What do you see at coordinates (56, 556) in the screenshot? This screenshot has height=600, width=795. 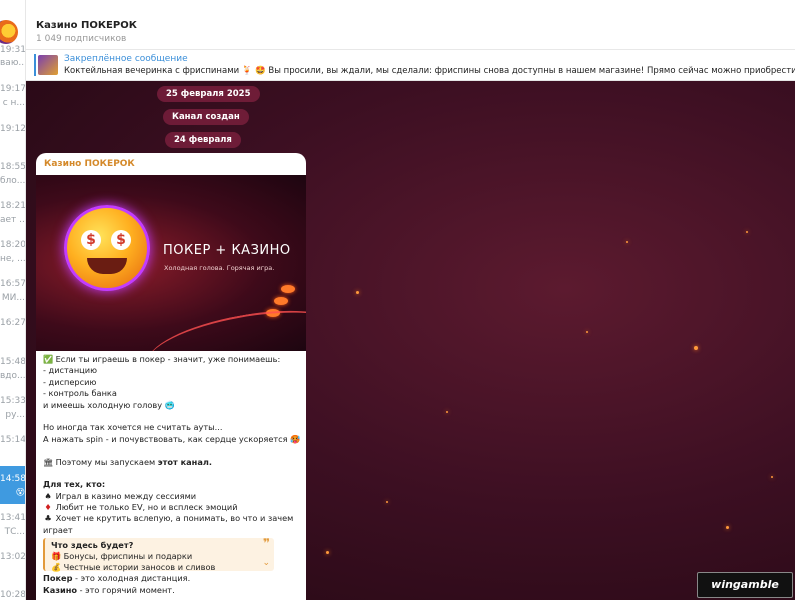 I see `gift-icon: 🎁` at bounding box center [56, 556].